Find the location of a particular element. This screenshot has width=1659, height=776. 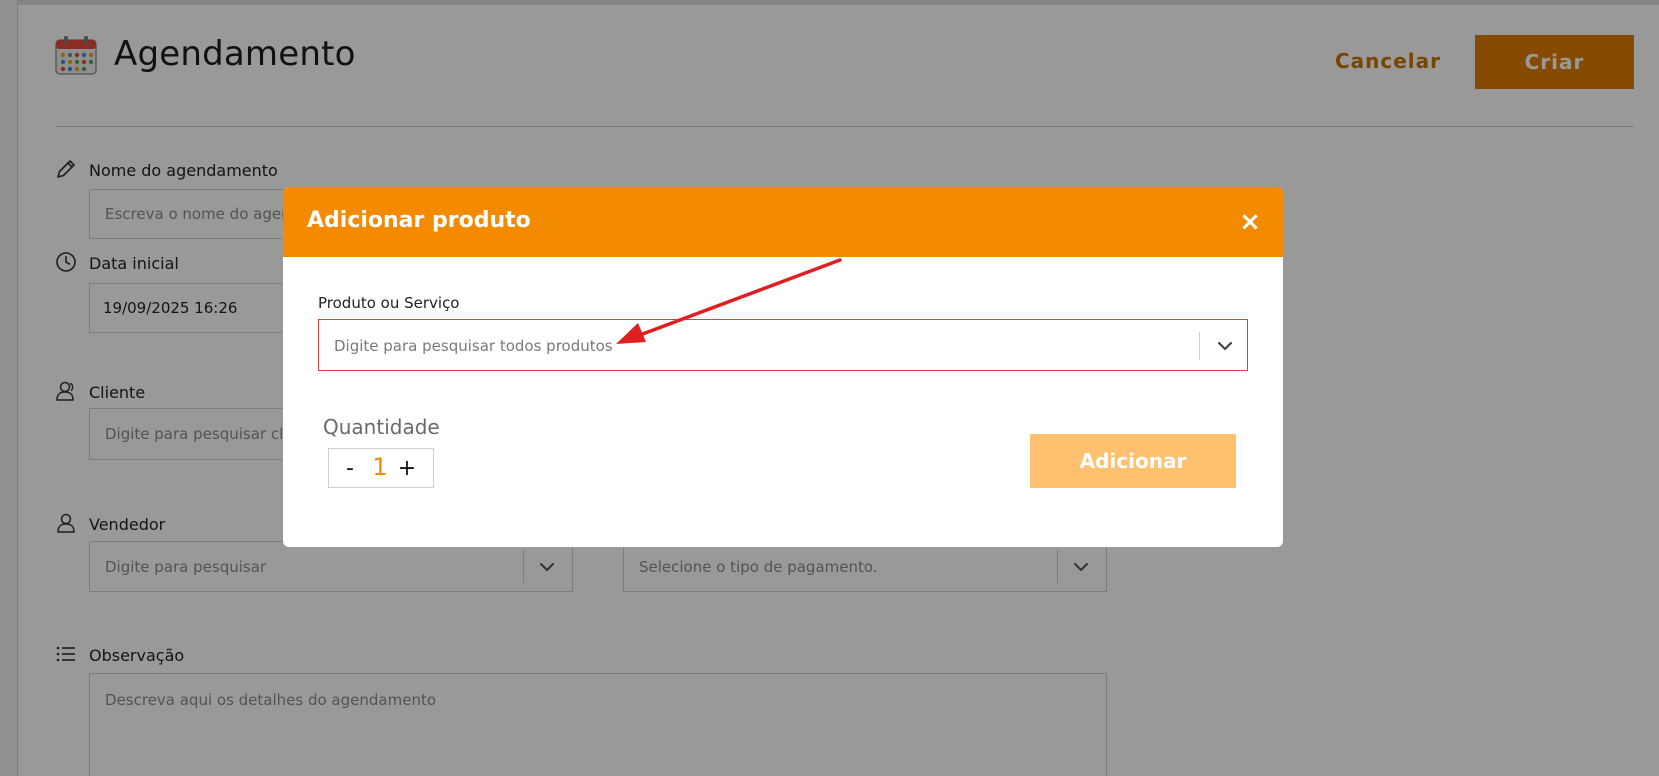

chevron-down-icon is located at coordinates (1225, 346).